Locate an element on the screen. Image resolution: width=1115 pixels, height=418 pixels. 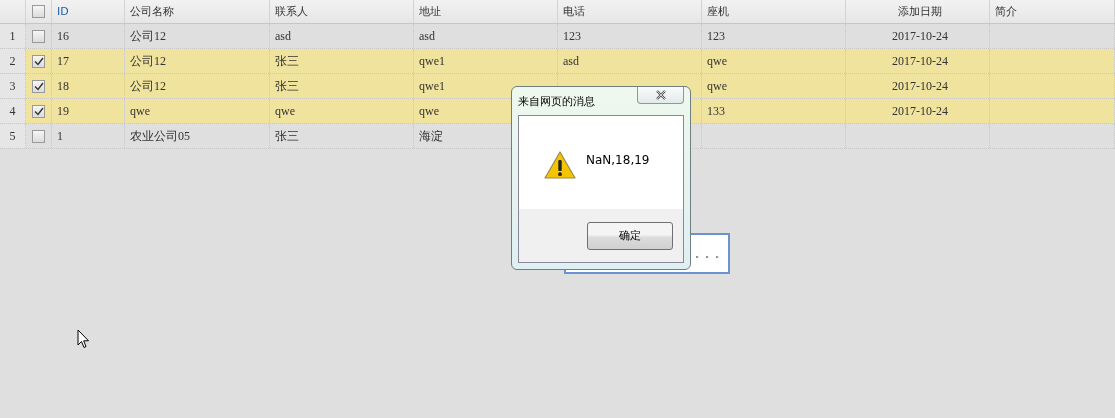
row-number: 4 is located at coordinates (12, 111).